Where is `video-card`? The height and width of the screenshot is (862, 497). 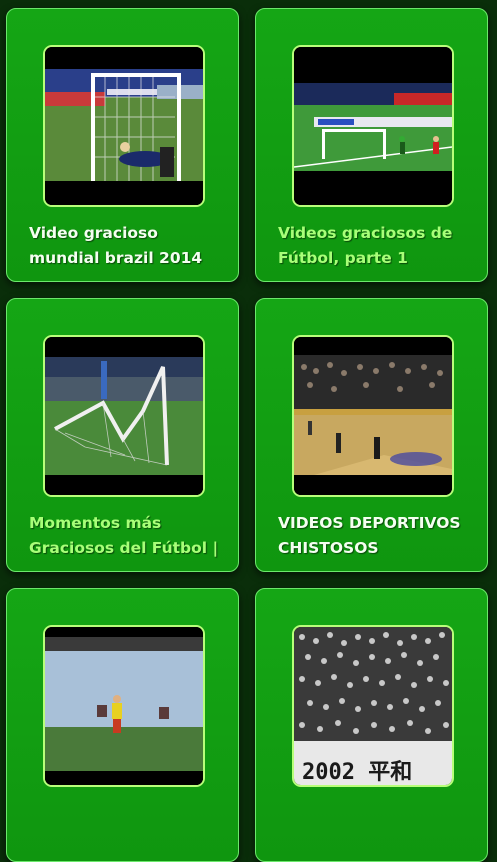
video-card is located at coordinates (122, 725).